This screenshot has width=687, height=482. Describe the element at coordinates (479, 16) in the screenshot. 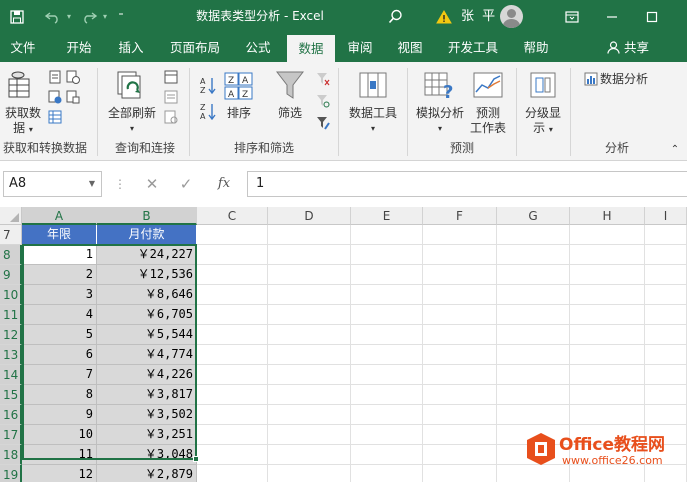

I see `user-name: 张 平` at that location.